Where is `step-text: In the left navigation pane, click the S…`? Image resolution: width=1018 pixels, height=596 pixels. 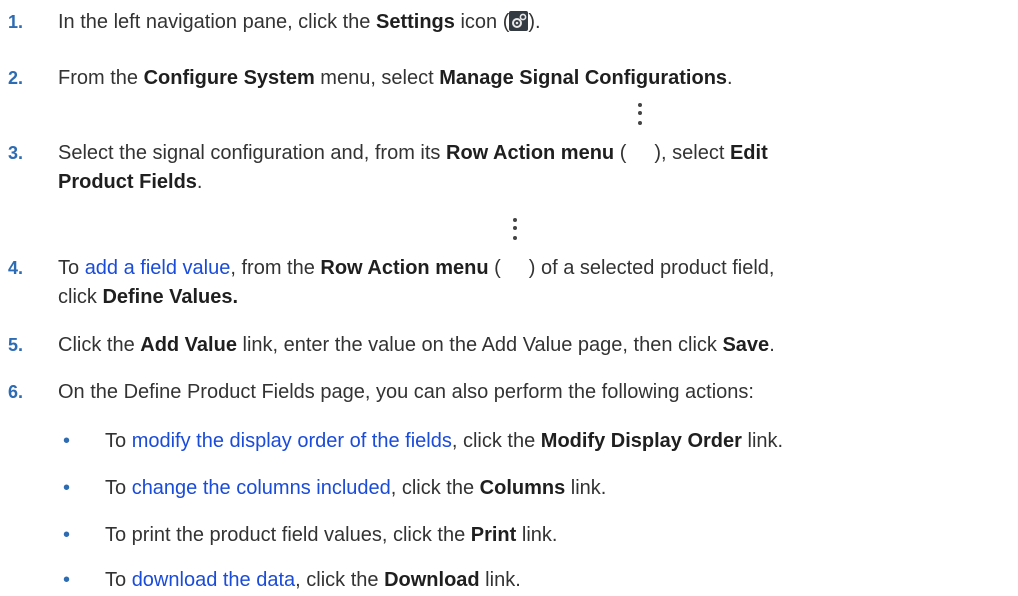 step-text: In the left navigation pane, click the S… is located at coordinates (299, 22).